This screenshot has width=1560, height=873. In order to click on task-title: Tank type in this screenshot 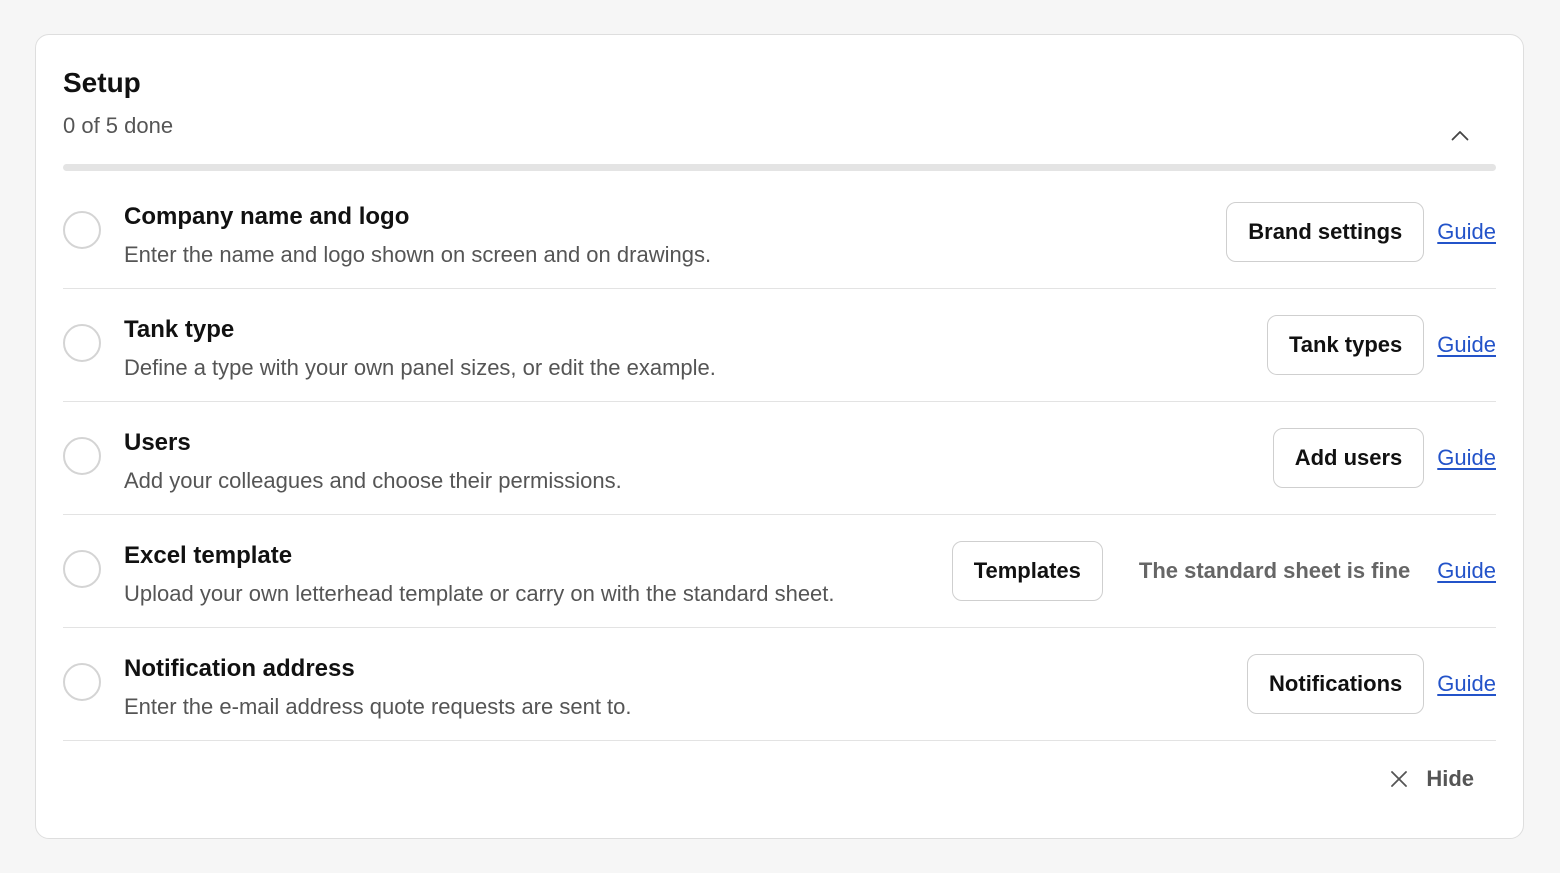, I will do `click(179, 329)`.